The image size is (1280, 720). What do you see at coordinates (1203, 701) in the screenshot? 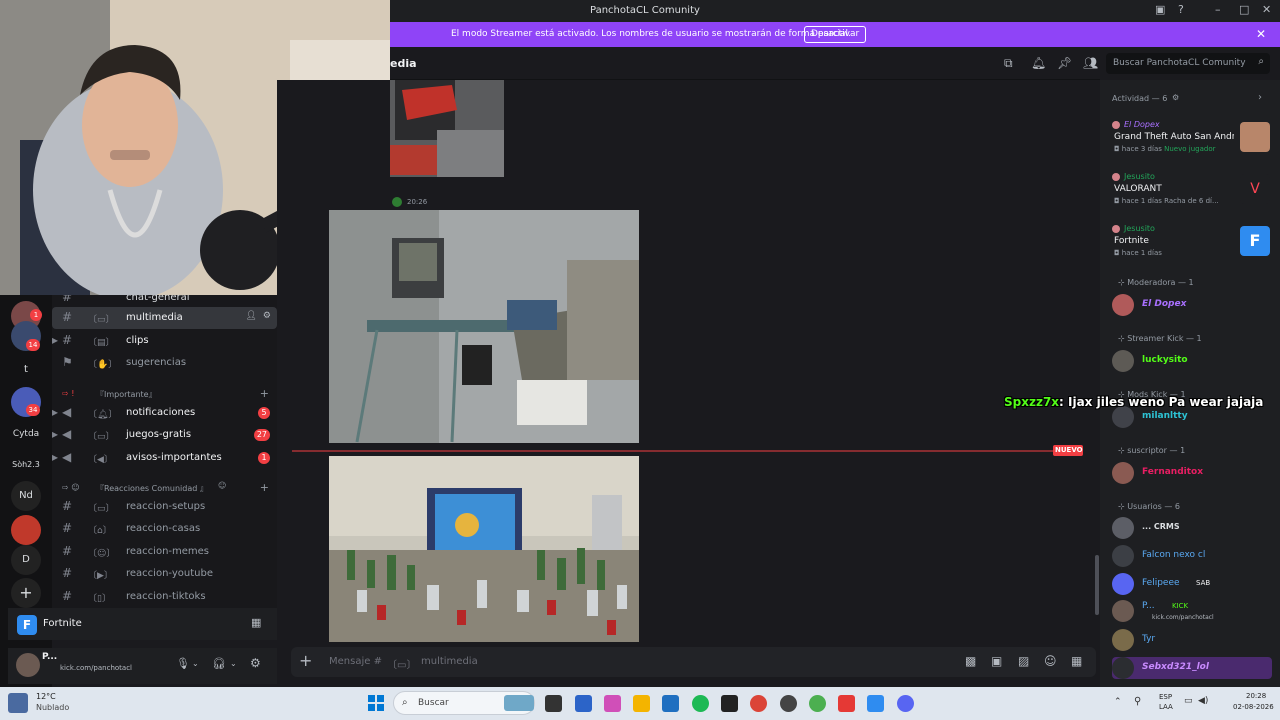
I see `volume-icon: ◀)` at bounding box center [1203, 701].